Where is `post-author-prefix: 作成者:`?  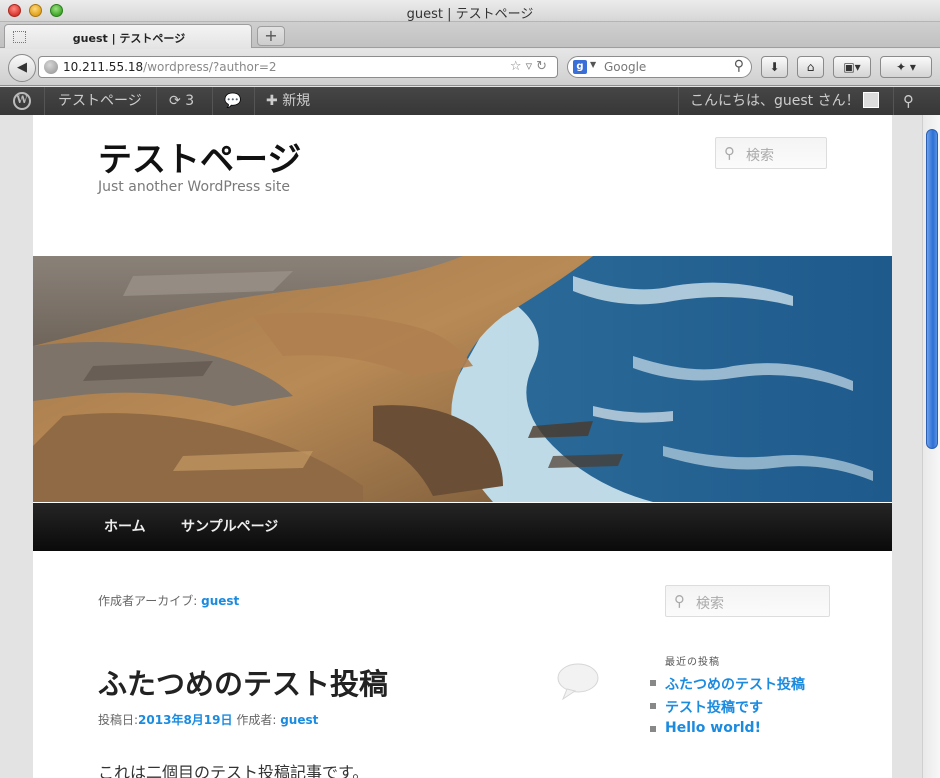
post-author-prefix: 作成者: is located at coordinates (256, 720).